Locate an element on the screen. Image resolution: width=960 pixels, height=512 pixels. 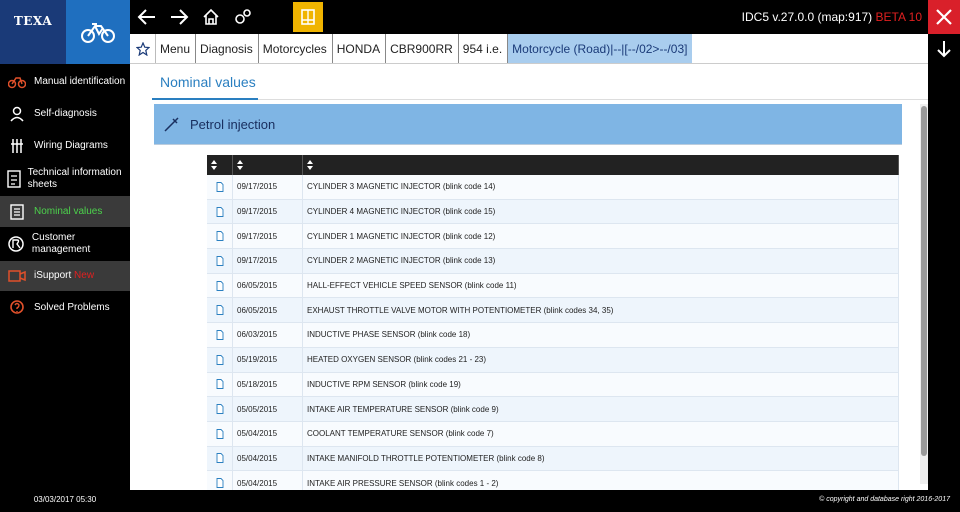
sidebar-item-nominal-values: Nominal values is located at coordinates (65, 211).